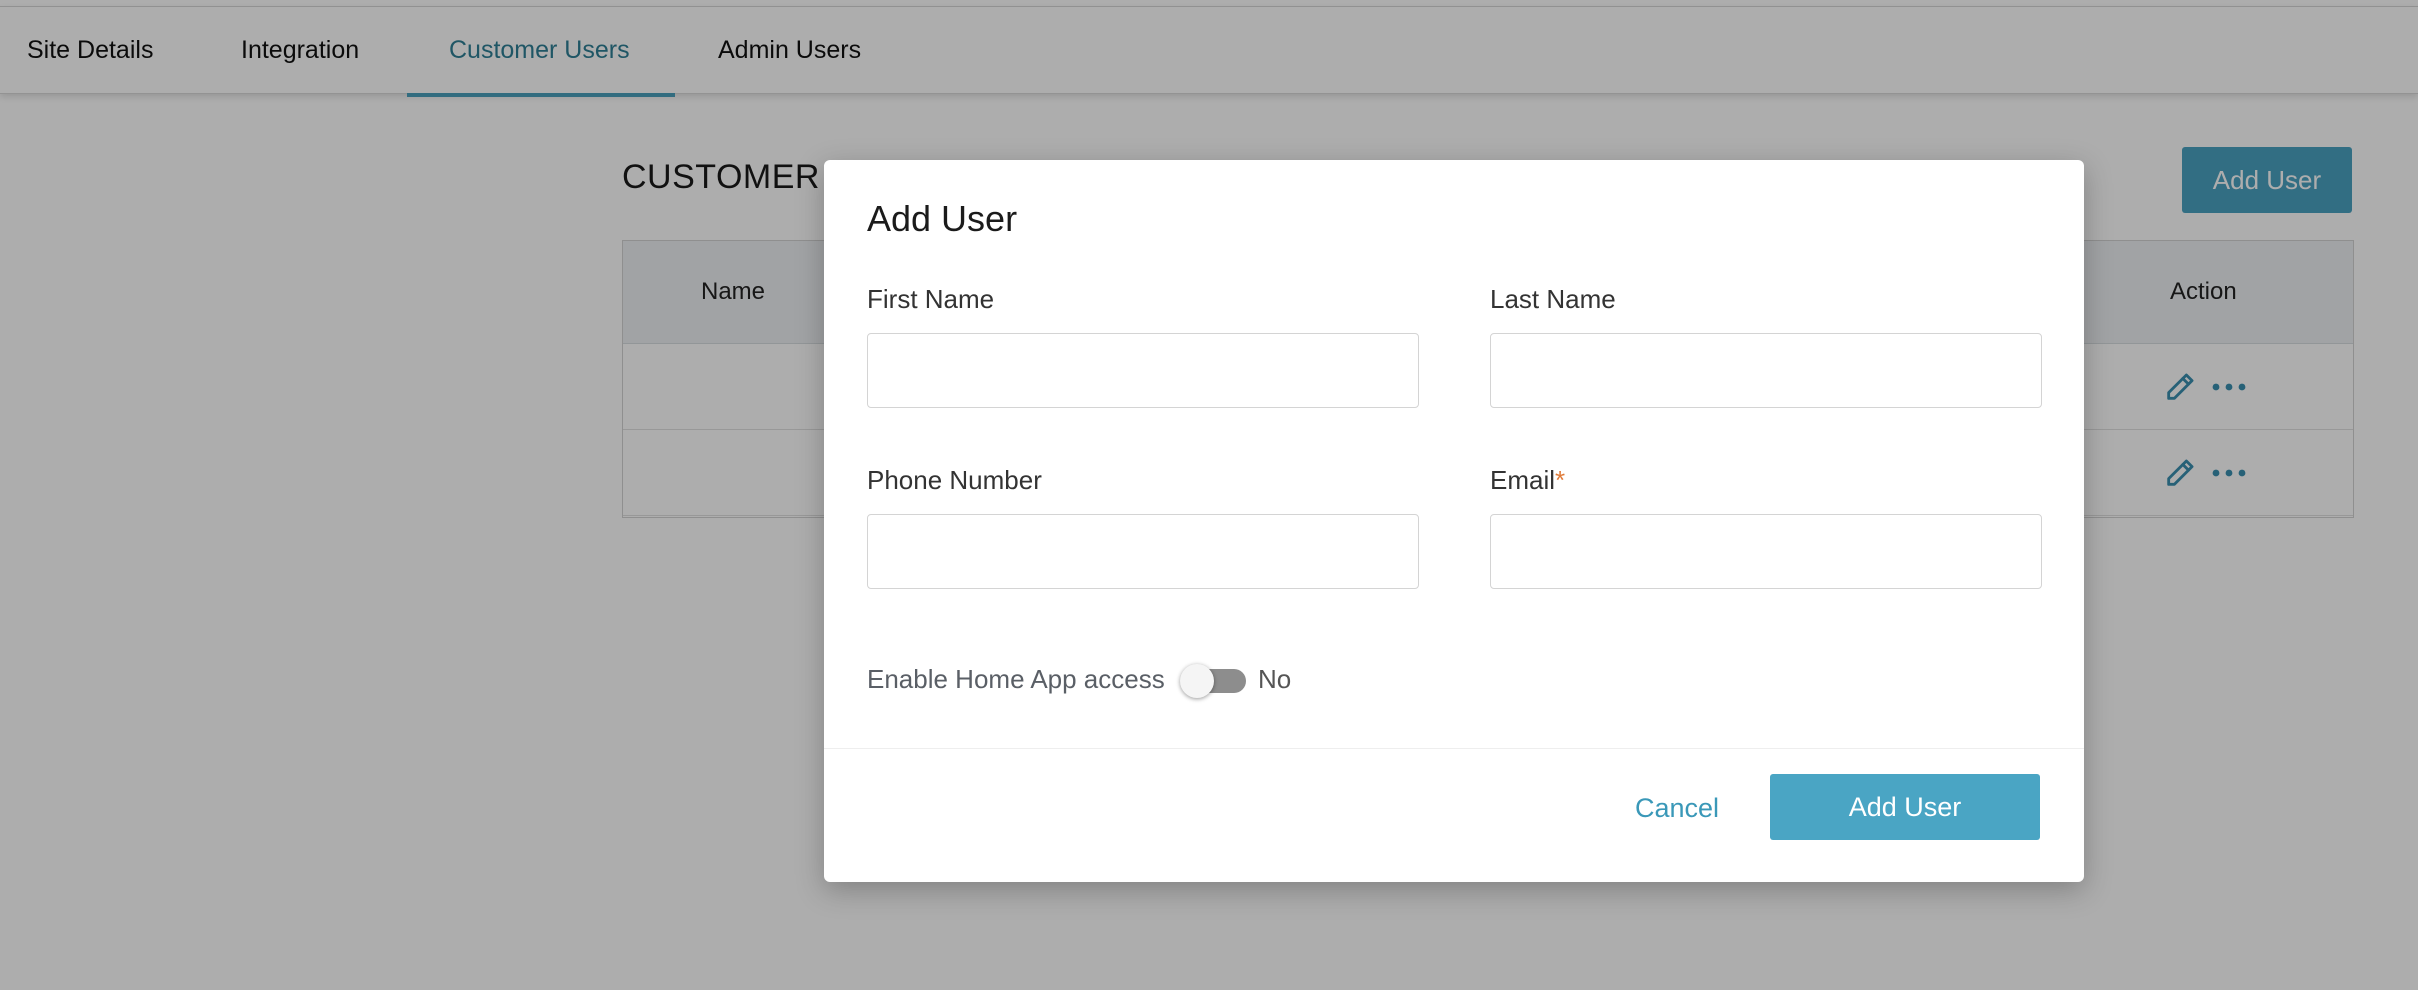 This screenshot has height=990, width=2418. Describe the element at coordinates (1677, 808) in the screenshot. I see `cancel-button: Cancel` at that location.